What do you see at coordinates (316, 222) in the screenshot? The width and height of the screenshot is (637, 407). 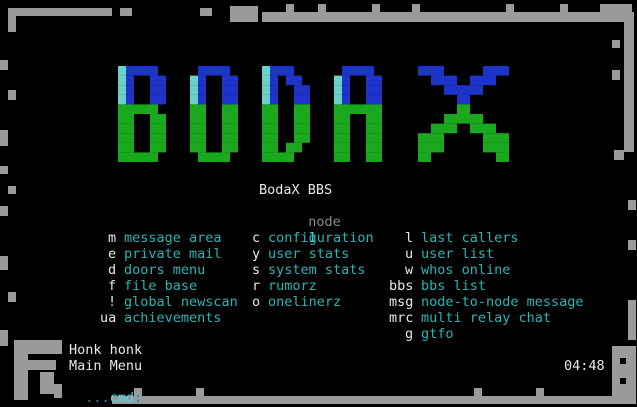 I see `node-indicator: node 1` at bounding box center [316, 222].